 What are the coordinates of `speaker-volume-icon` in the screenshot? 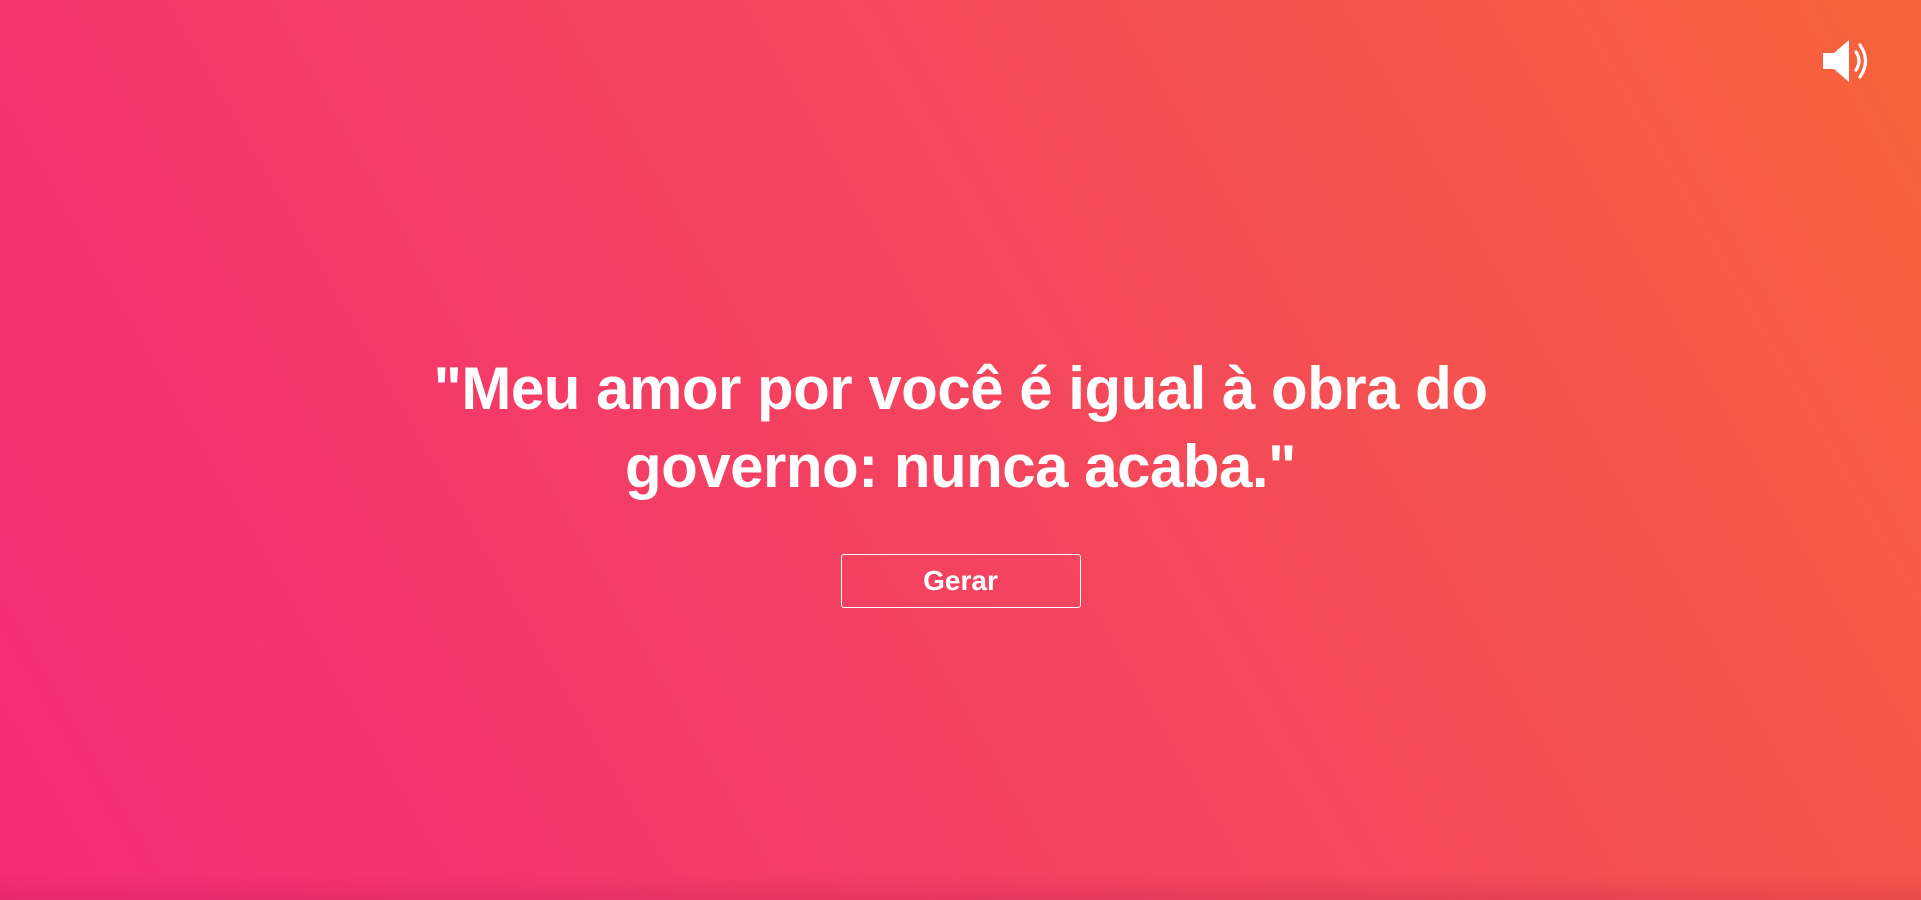 It's located at (1847, 61).